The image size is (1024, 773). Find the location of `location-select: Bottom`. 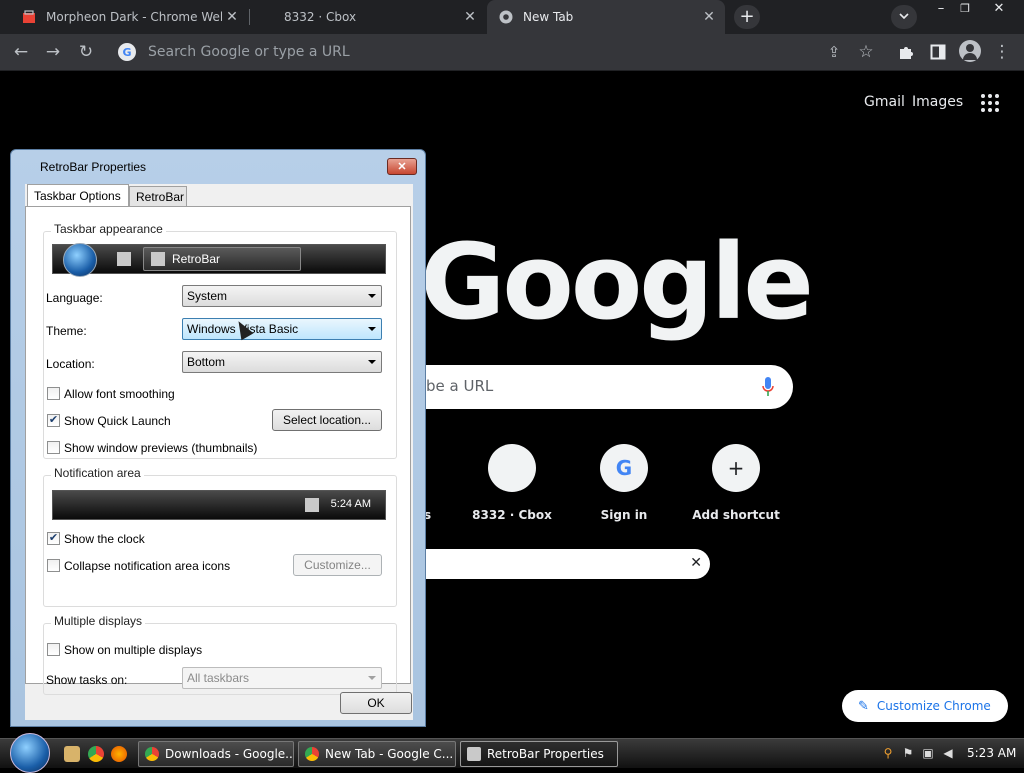

location-select: Bottom is located at coordinates (282, 362).